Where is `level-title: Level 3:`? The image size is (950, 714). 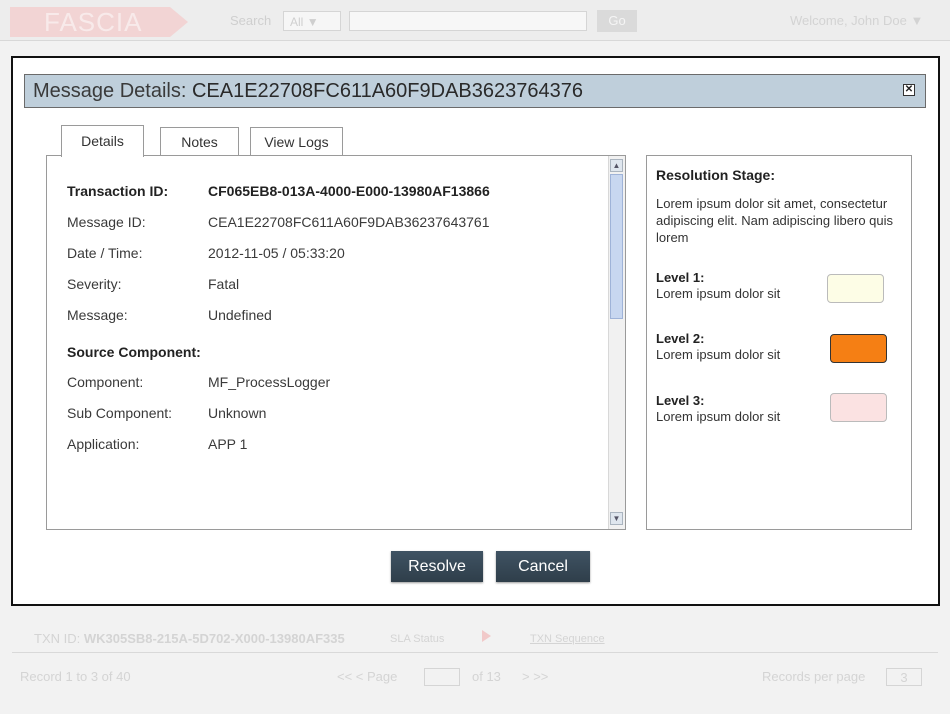
level-title: Level 3: is located at coordinates (680, 400).